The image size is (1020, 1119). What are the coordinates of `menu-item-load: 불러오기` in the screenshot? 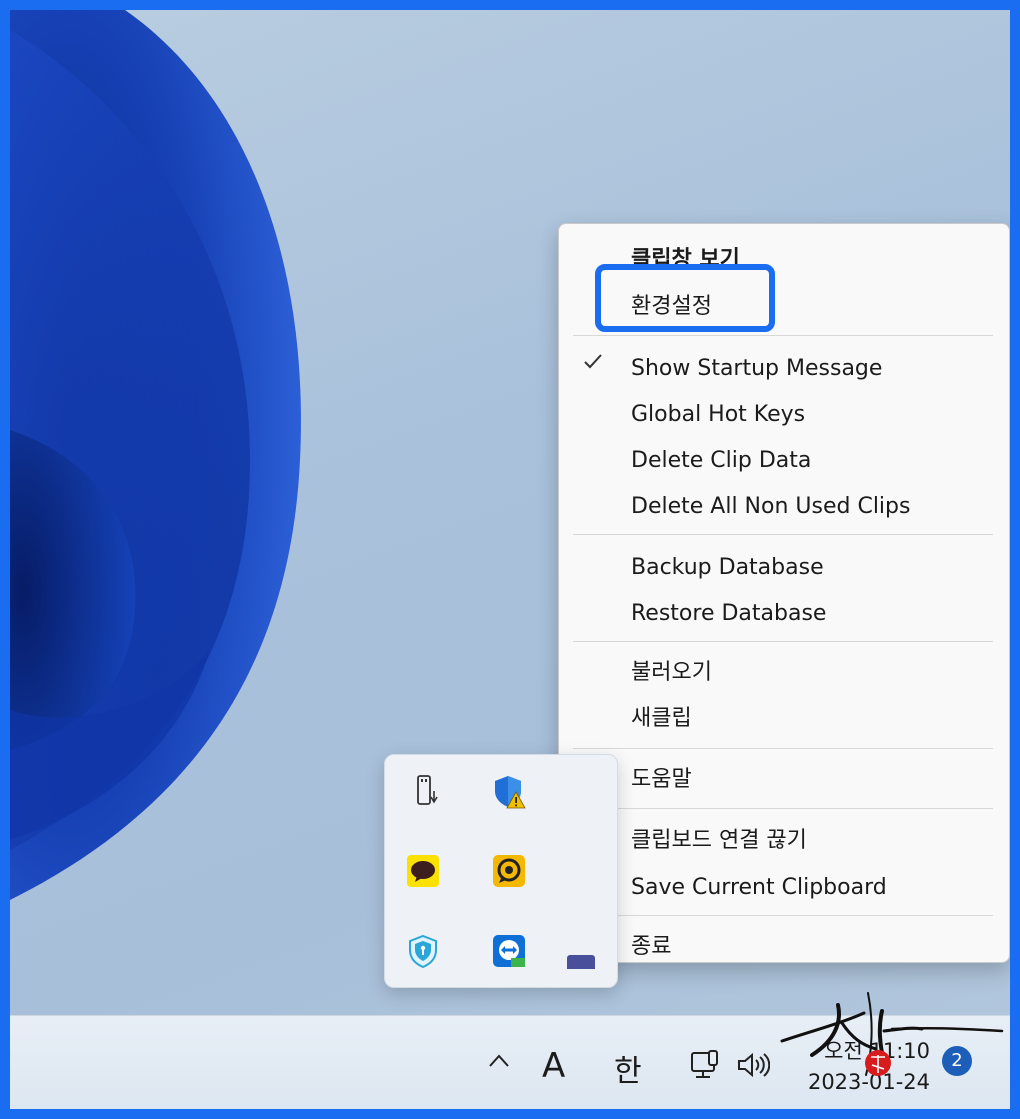 It's located at (671, 673).